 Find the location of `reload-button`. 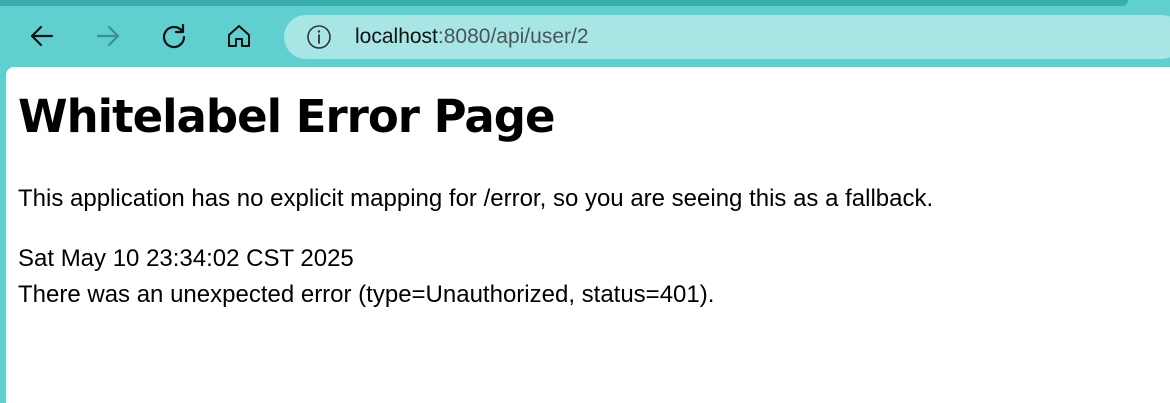

reload-button is located at coordinates (174, 36).